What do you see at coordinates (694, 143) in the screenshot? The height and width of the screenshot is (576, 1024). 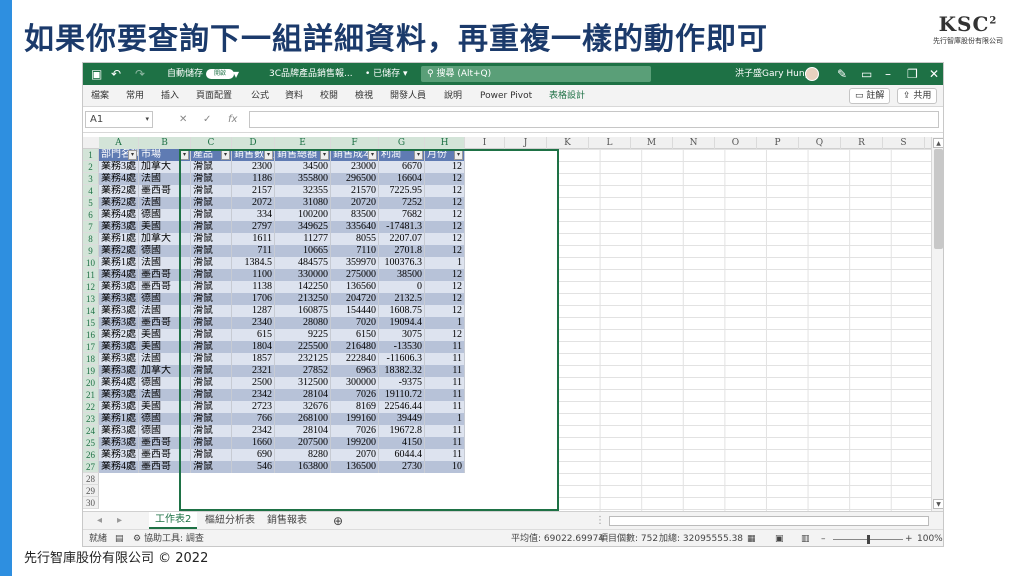 I see `column-header: N` at bounding box center [694, 143].